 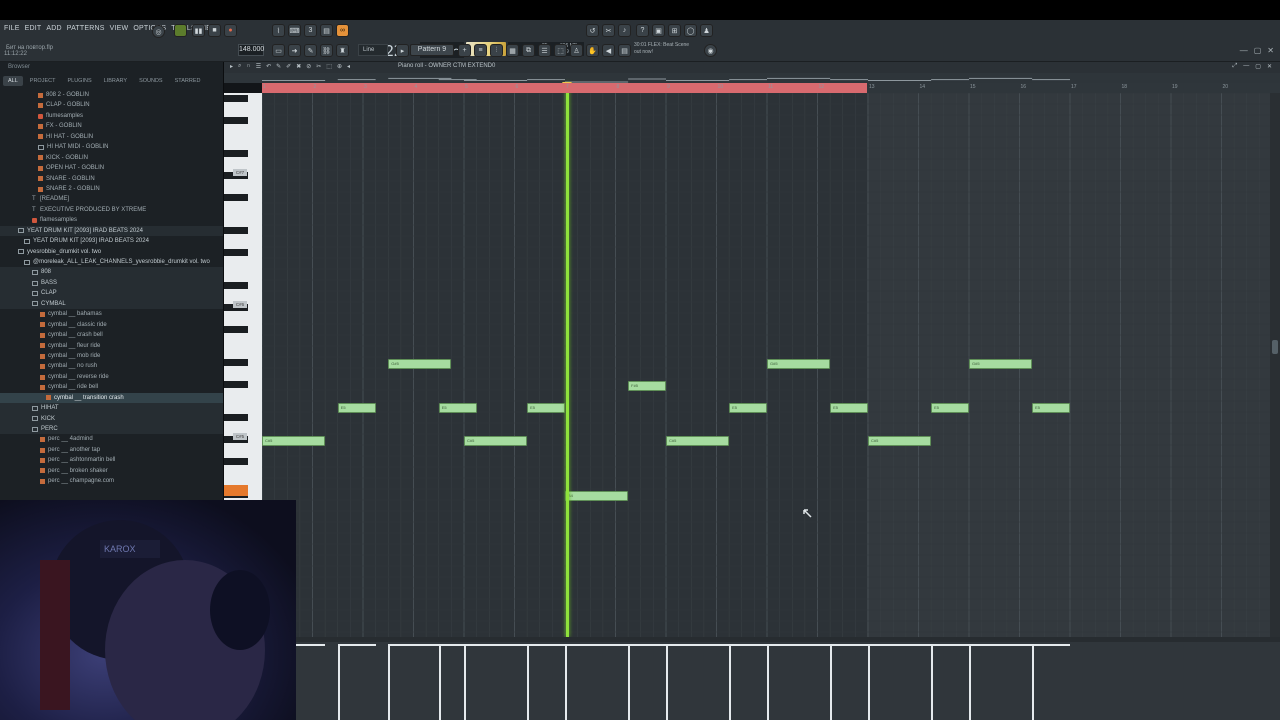 I want to click on delete-icon: ✖, so click(x=298, y=66).